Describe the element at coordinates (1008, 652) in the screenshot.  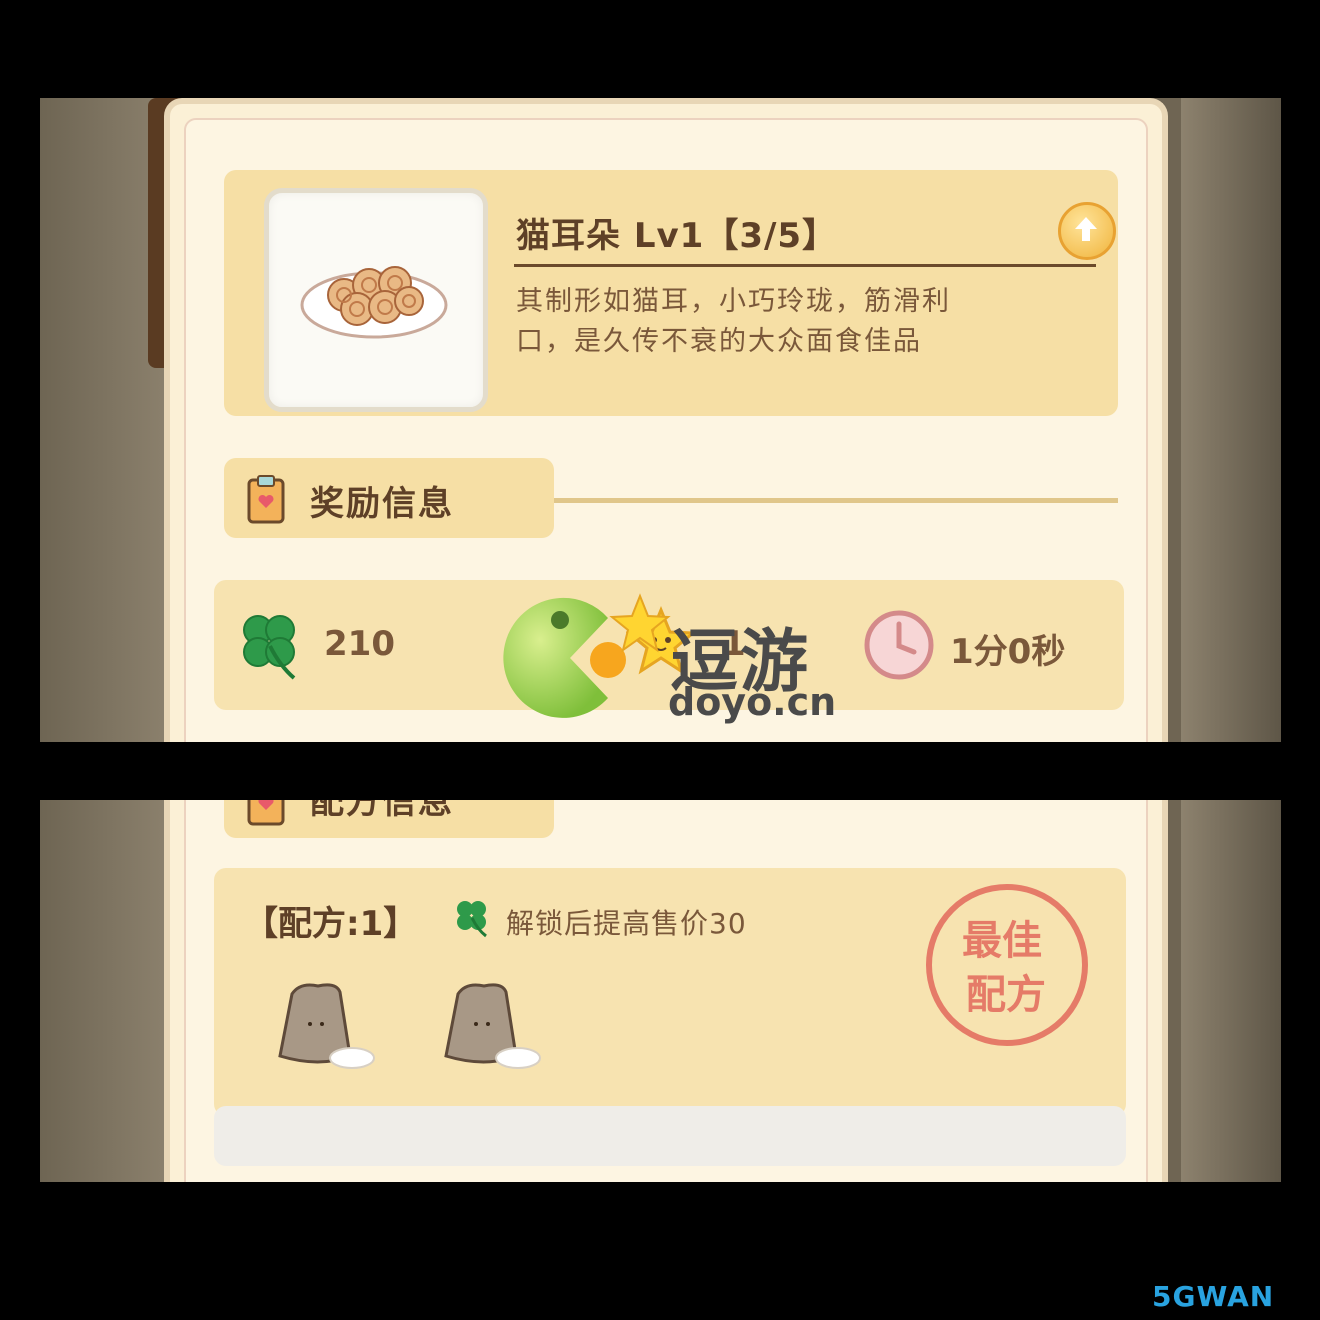
I see `time-reward-value: 1分0秒` at that location.